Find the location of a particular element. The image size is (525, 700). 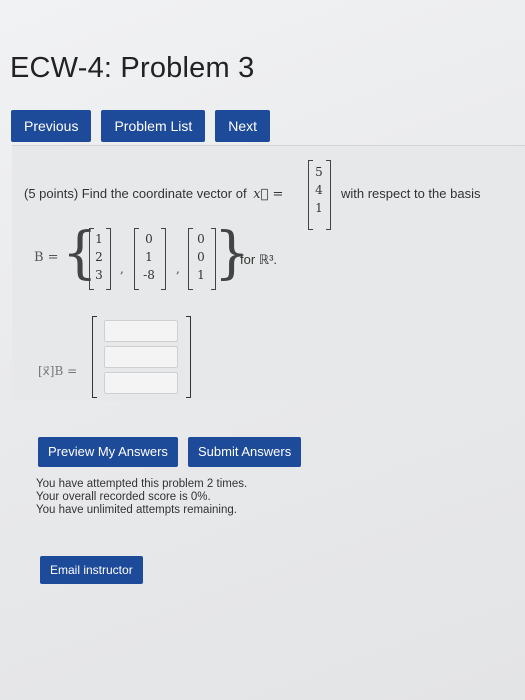

x-vector-entry: 4 is located at coordinates (319, 190).